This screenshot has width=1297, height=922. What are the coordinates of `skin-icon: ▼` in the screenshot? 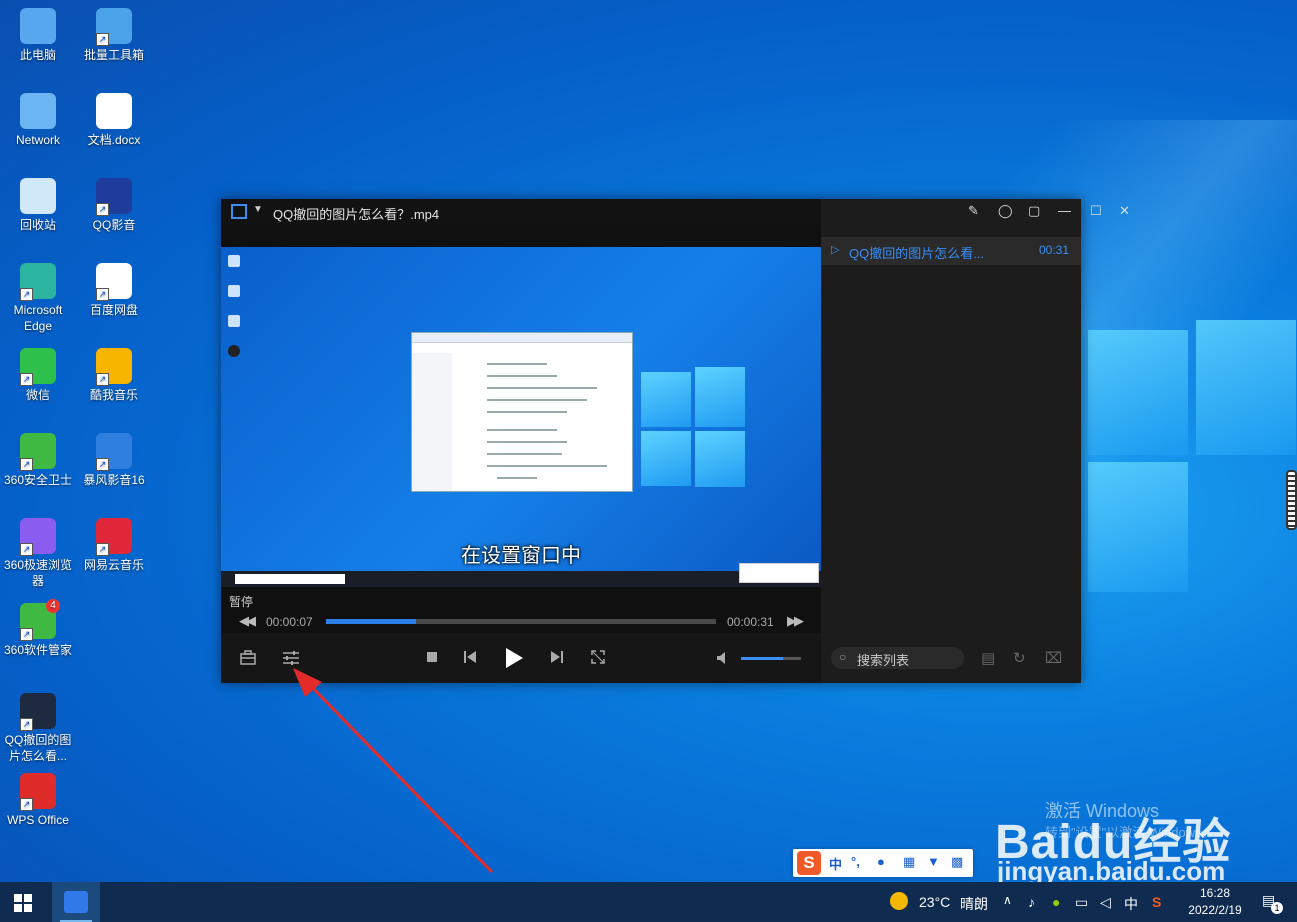 It's located at (933, 861).